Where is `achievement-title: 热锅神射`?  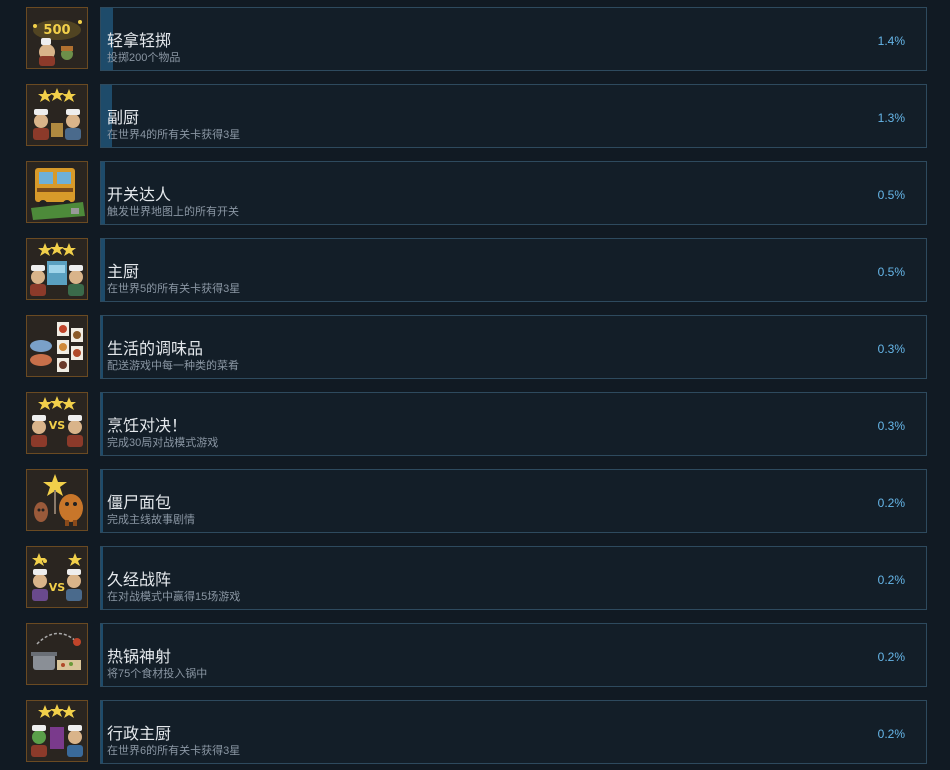 achievement-title: 热锅神射 is located at coordinates (139, 657).